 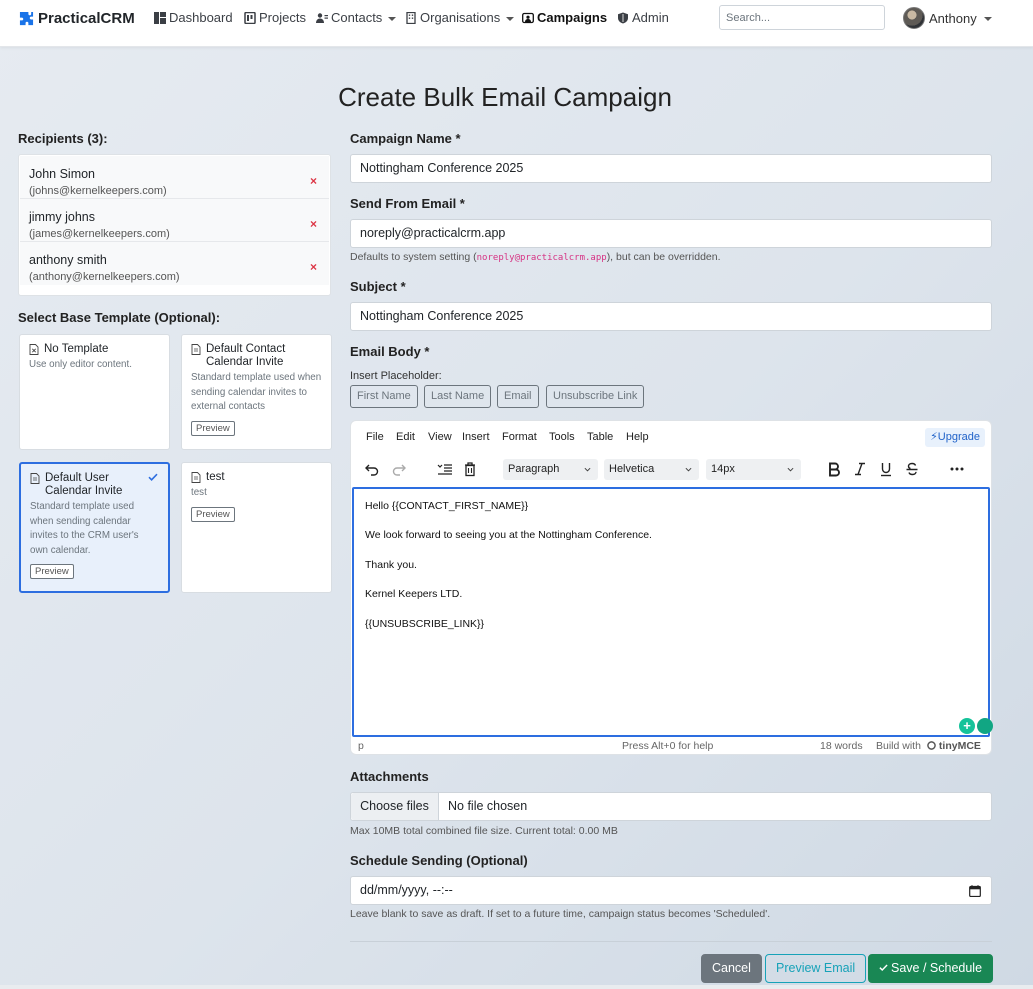 I want to click on insert-placeholder-label: Insert Placeholder:, so click(x=396, y=376).